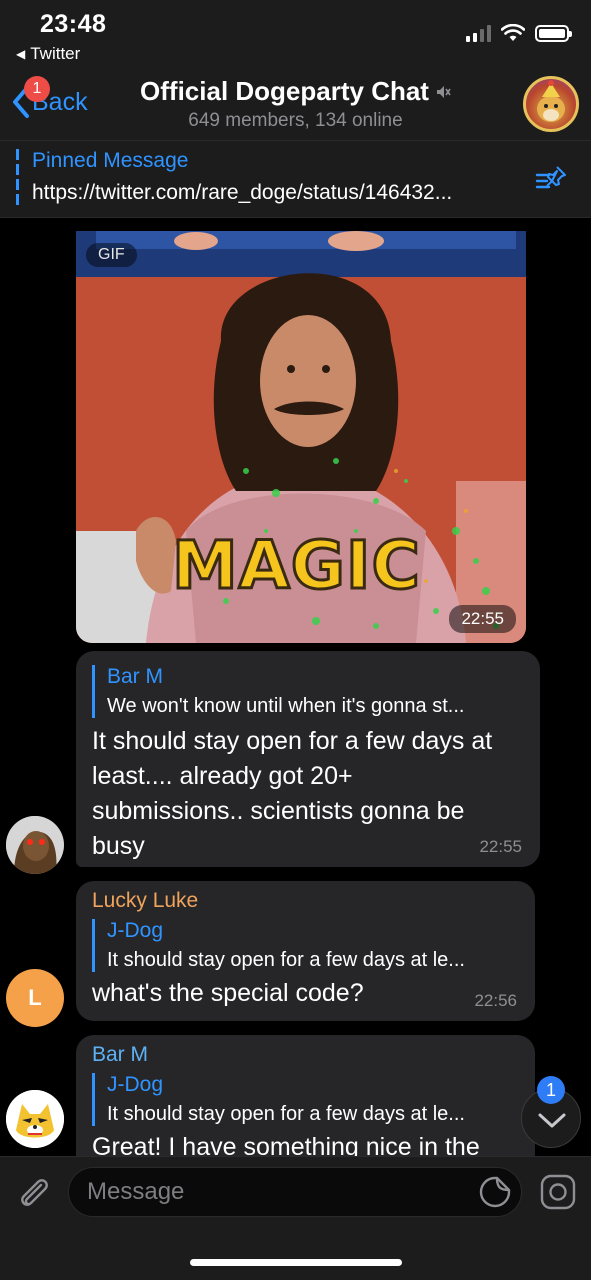 This screenshot has height=1280, width=591. Describe the element at coordinates (111, 255) in the screenshot. I see `gif-badge: GIF` at that location.